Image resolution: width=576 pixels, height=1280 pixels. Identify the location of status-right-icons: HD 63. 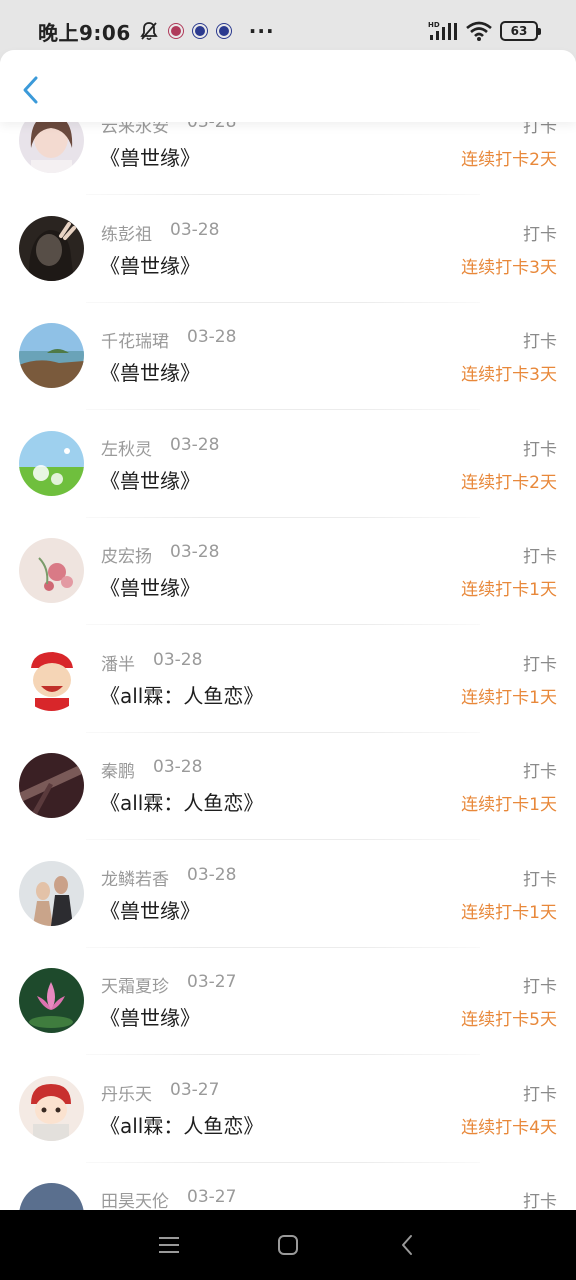
(484, 31).